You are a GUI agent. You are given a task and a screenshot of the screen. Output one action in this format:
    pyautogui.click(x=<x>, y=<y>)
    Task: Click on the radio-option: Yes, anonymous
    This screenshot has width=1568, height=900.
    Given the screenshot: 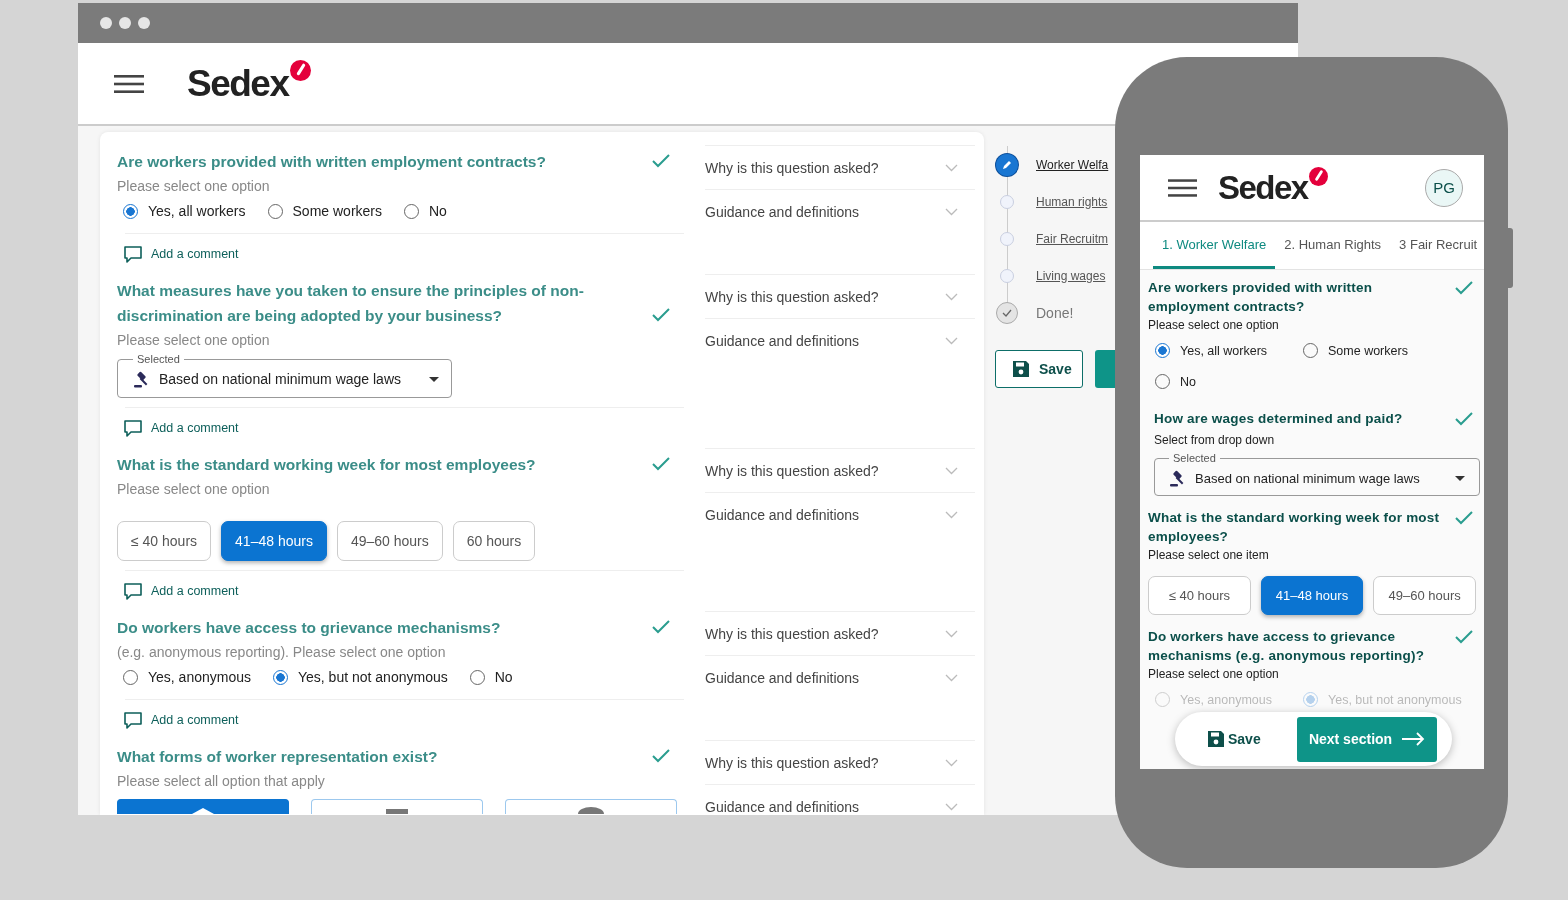 What is the action you would take?
    pyautogui.click(x=187, y=677)
    